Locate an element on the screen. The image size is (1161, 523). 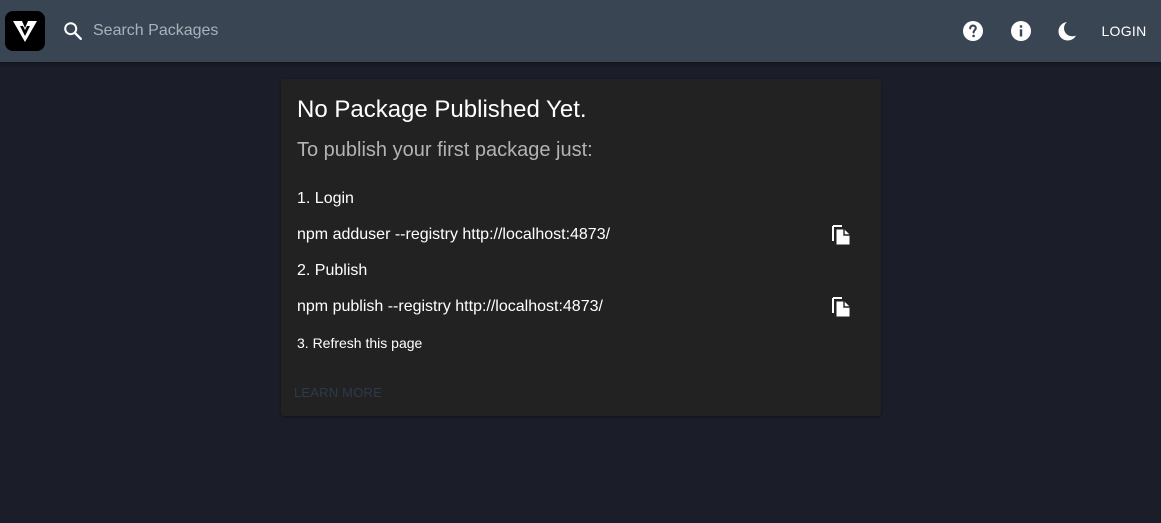
step-publish-label: 2. Publish is located at coordinates (332, 270).